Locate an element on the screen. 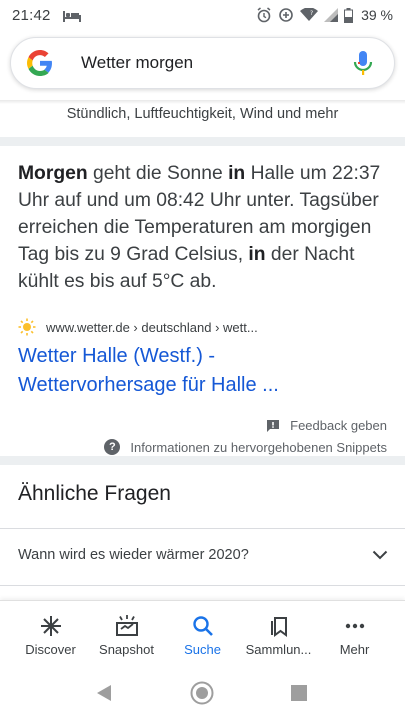  snippet-text: geht die Sonne is located at coordinates (158, 173).